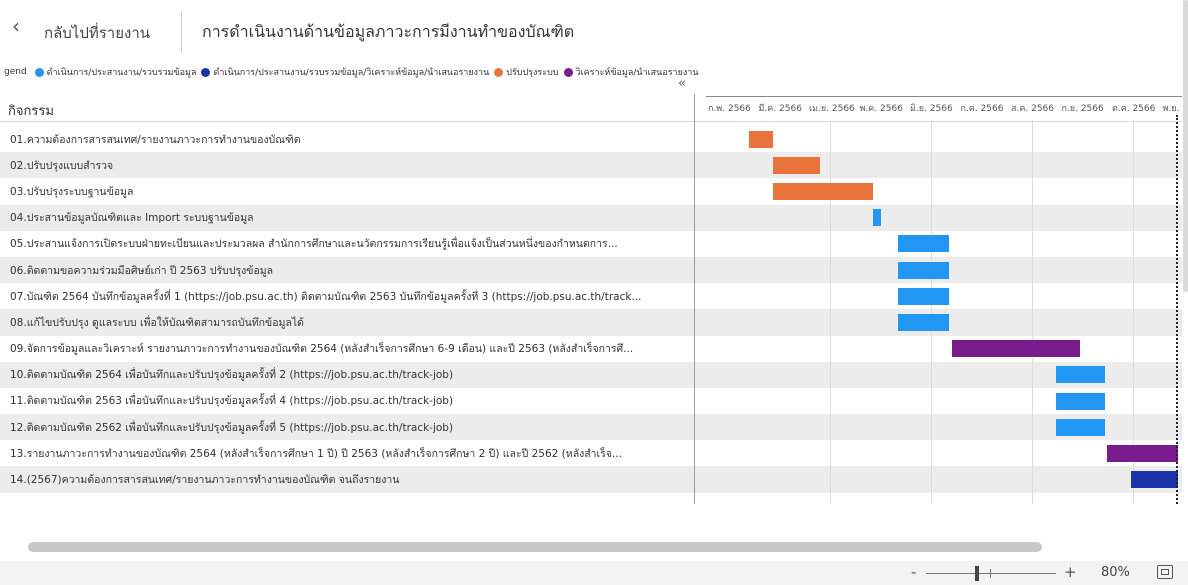 Image resolution: width=1188 pixels, height=585 pixels. What do you see at coordinates (931, 109) in the screenshot?
I see `timeline-month-label: มิ.ย. 2566` at bounding box center [931, 109].